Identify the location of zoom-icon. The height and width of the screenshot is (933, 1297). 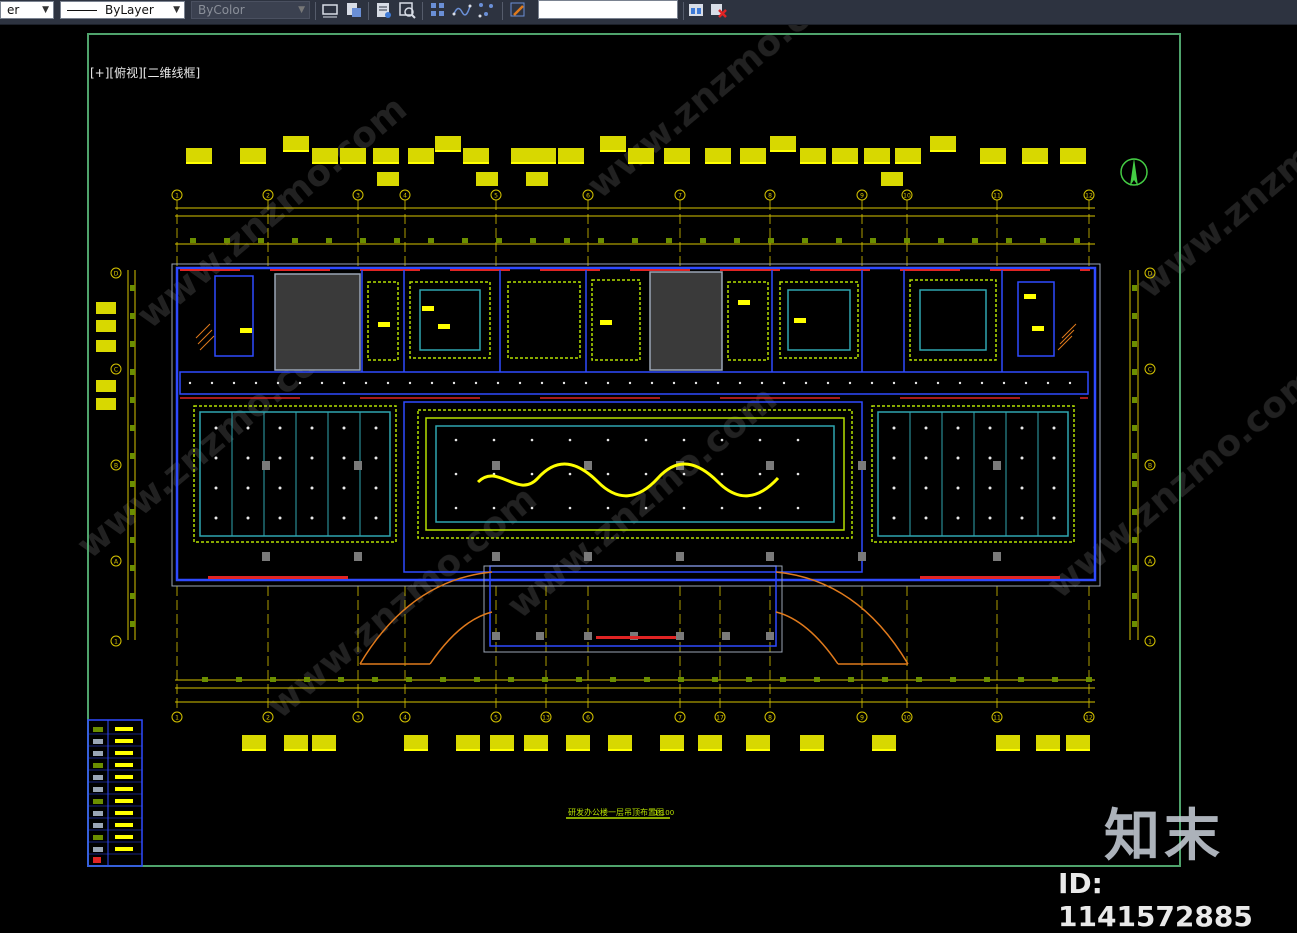
(407, 10).